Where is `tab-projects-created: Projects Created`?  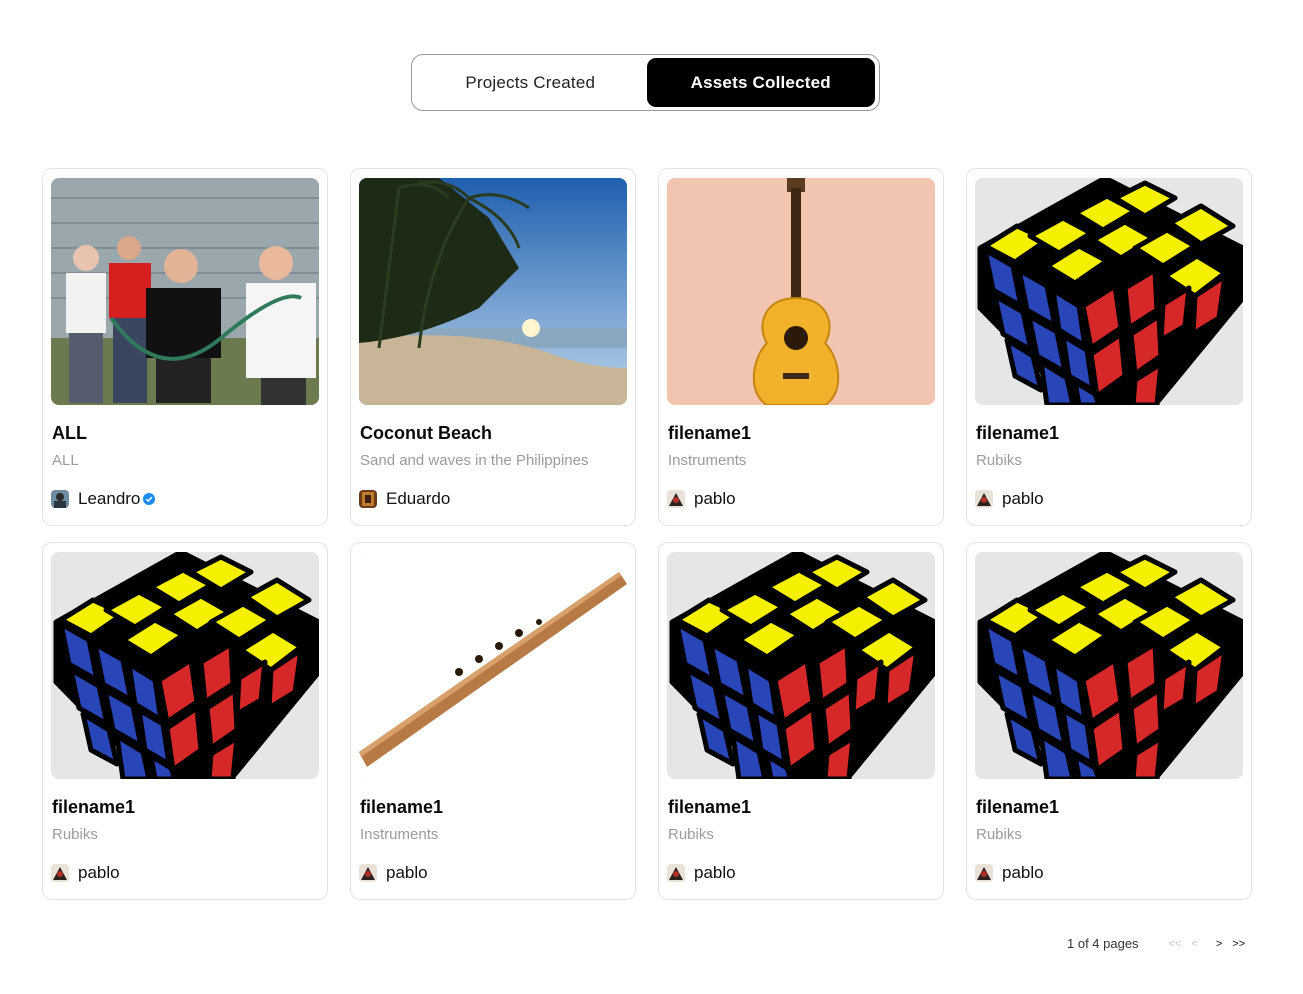
tab-projects-created: Projects Created is located at coordinates (530, 82).